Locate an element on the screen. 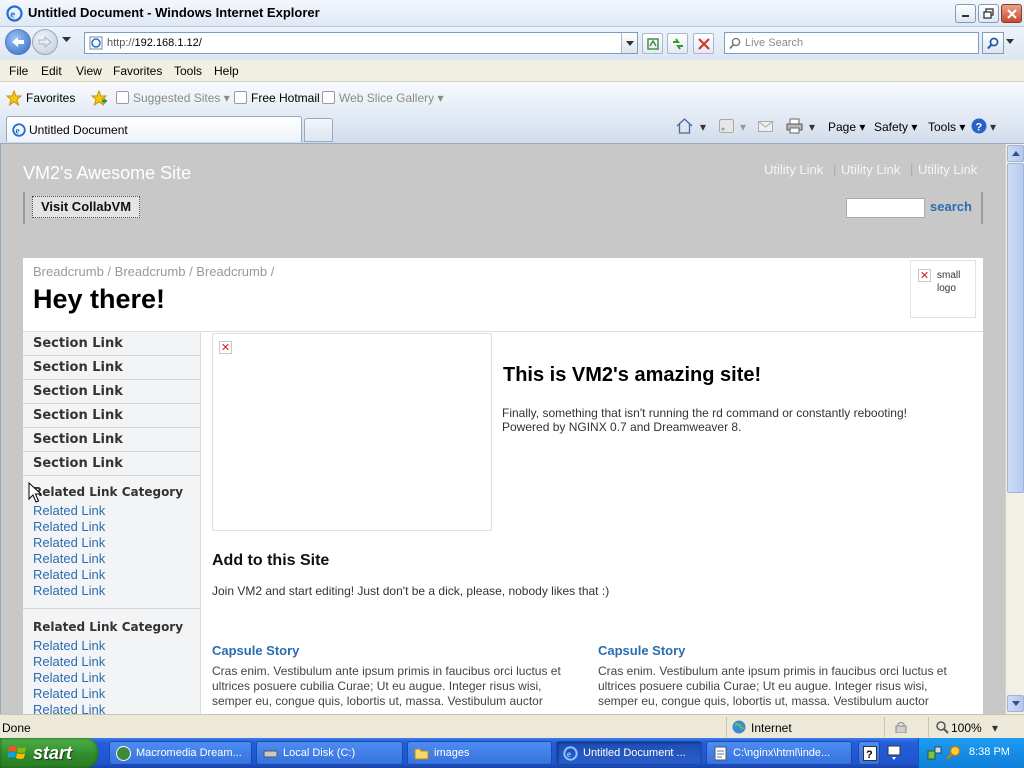 Image resolution: width=1024 pixels, height=768 pixels. suggested-sites-link: Suggested Sites ▾ is located at coordinates (173, 98).